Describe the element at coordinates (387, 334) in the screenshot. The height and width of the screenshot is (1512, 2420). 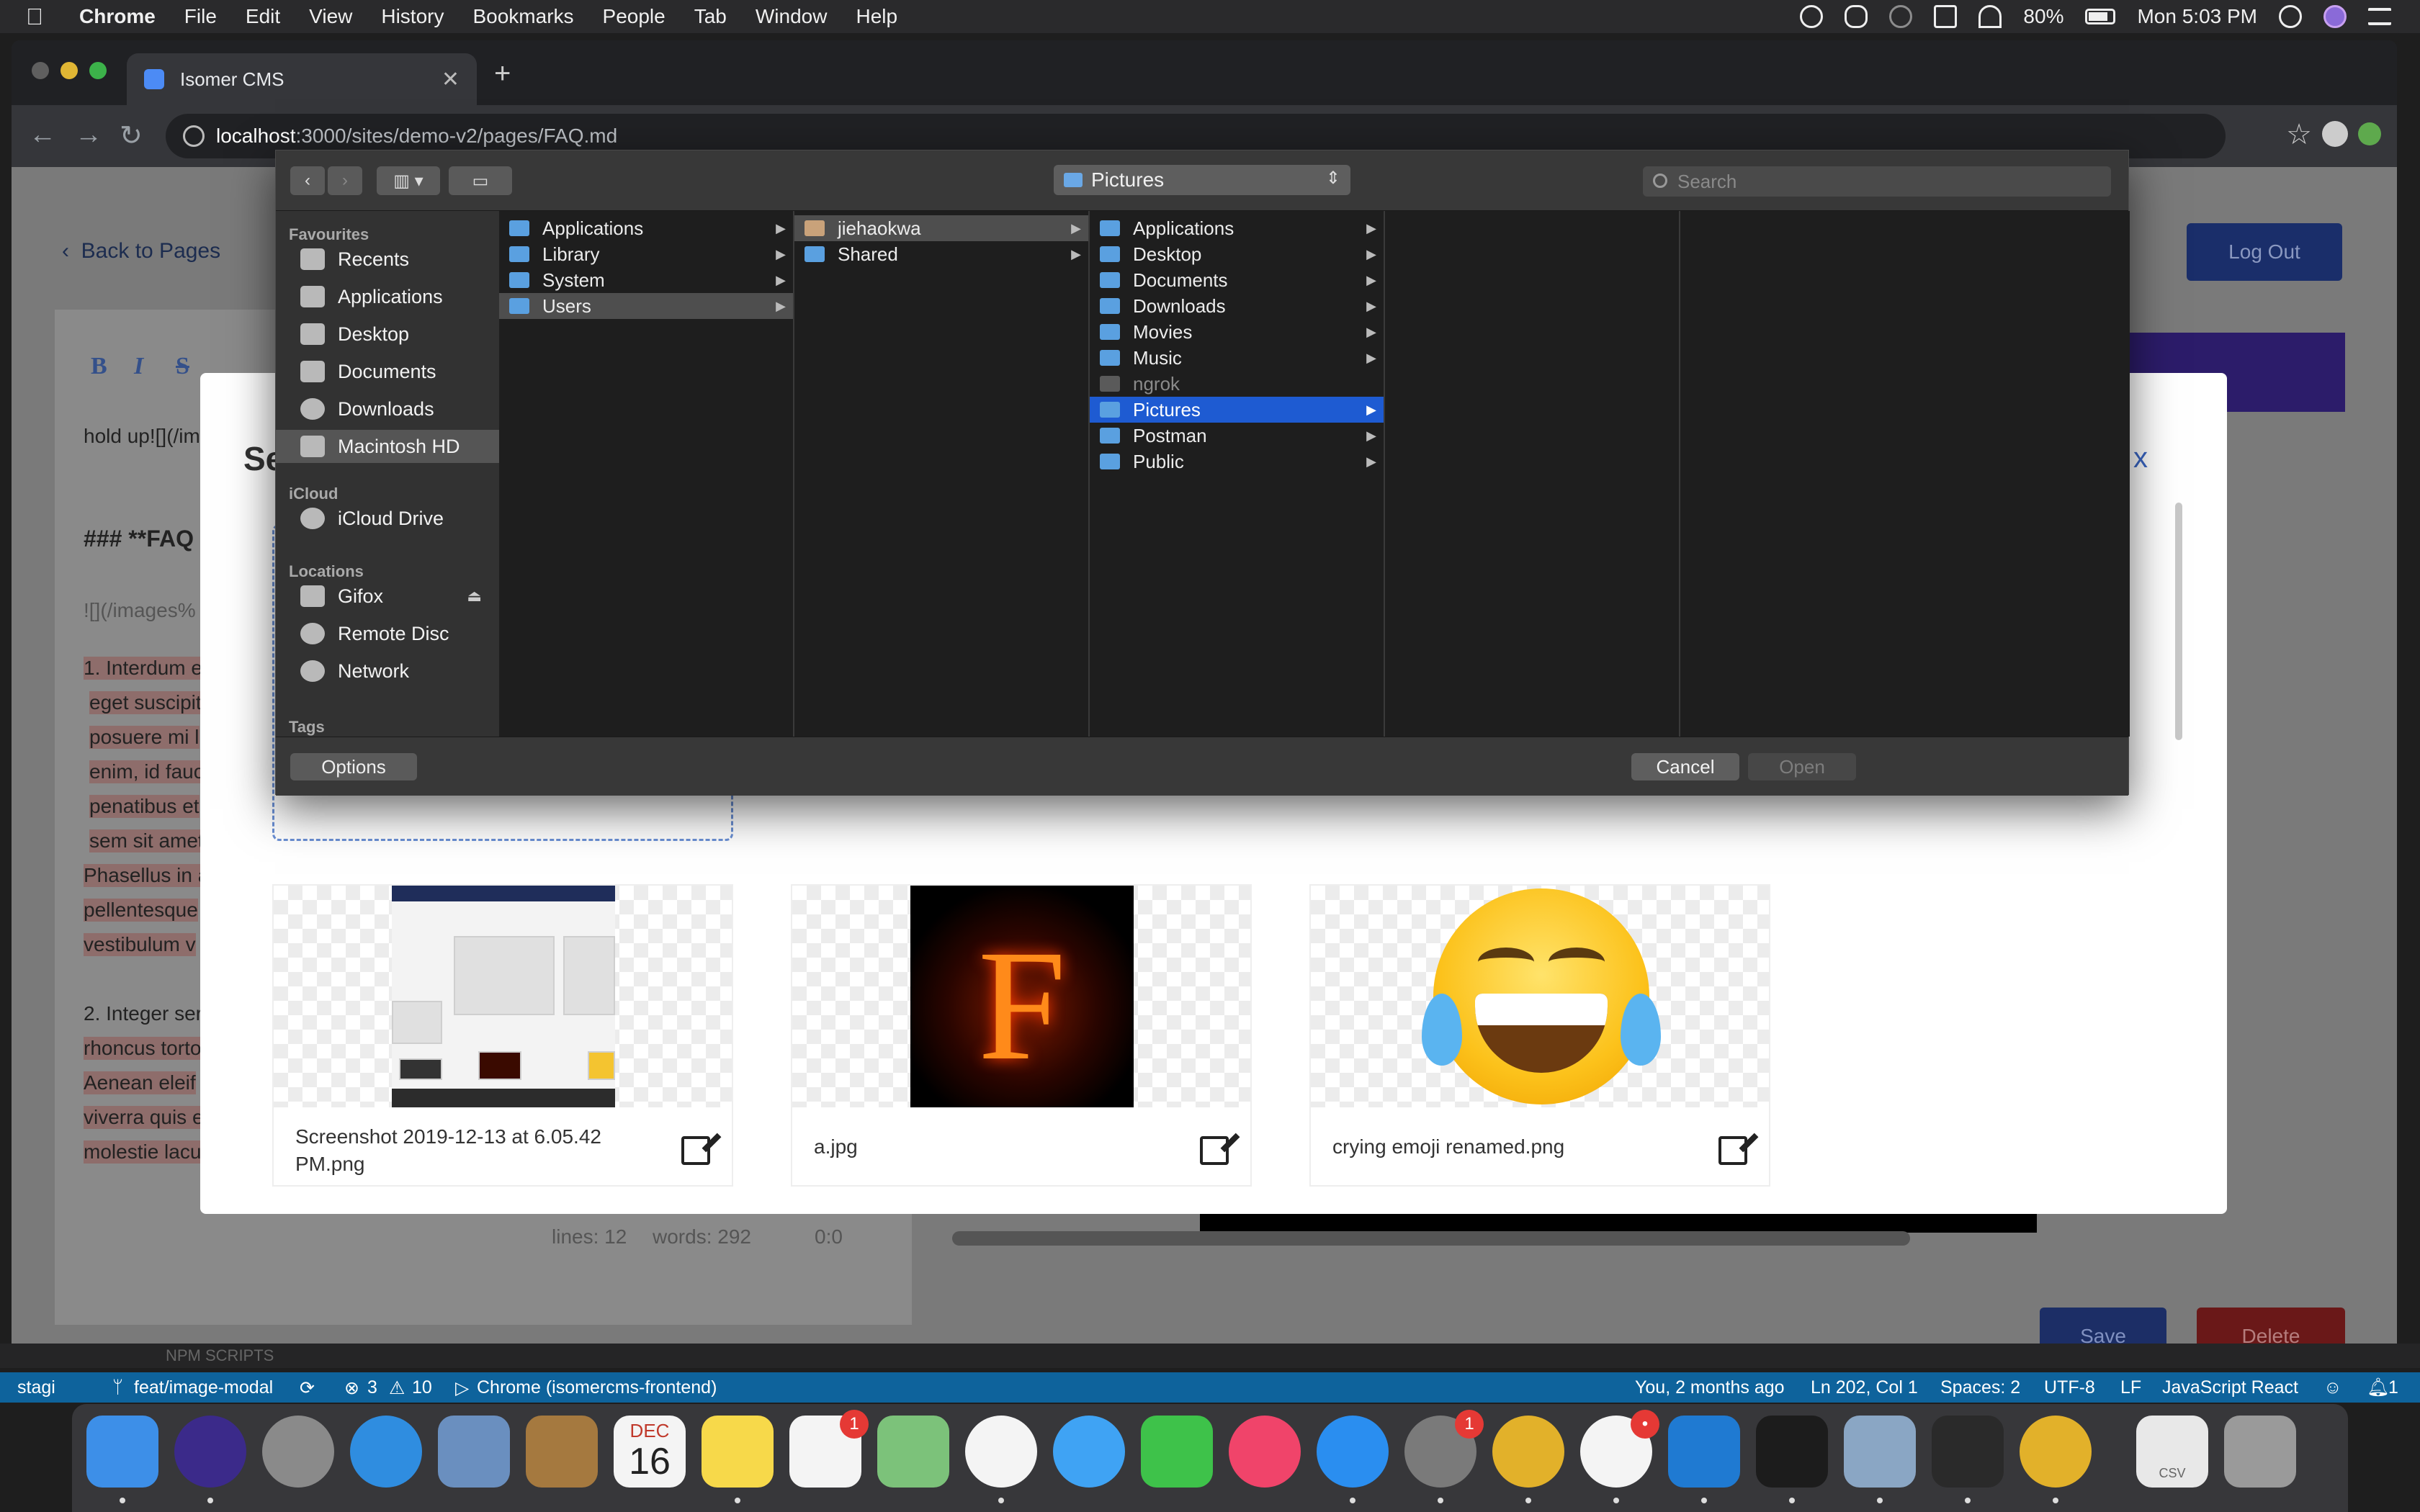
I see `sidebar-item-desktop: Desktop` at that location.